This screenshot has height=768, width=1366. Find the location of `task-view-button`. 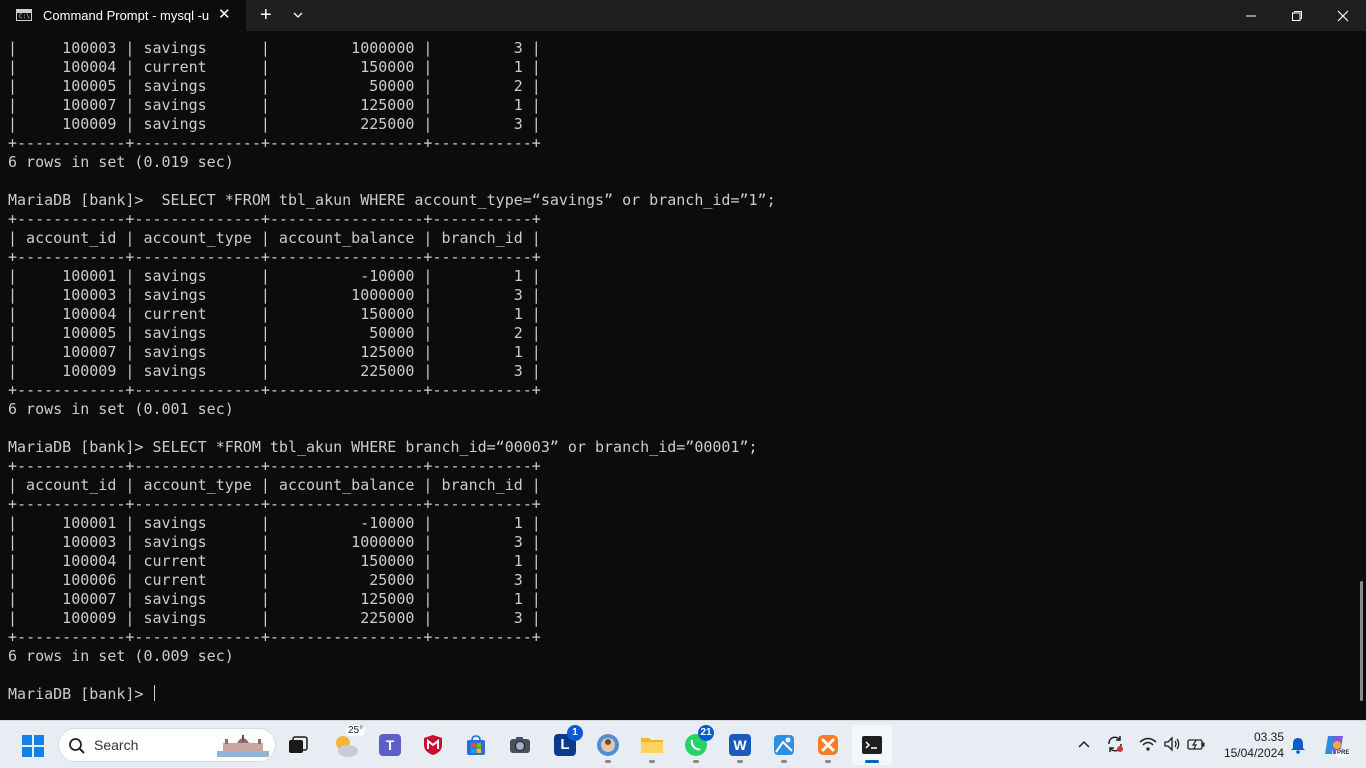

task-view-button is located at coordinates (298, 745).